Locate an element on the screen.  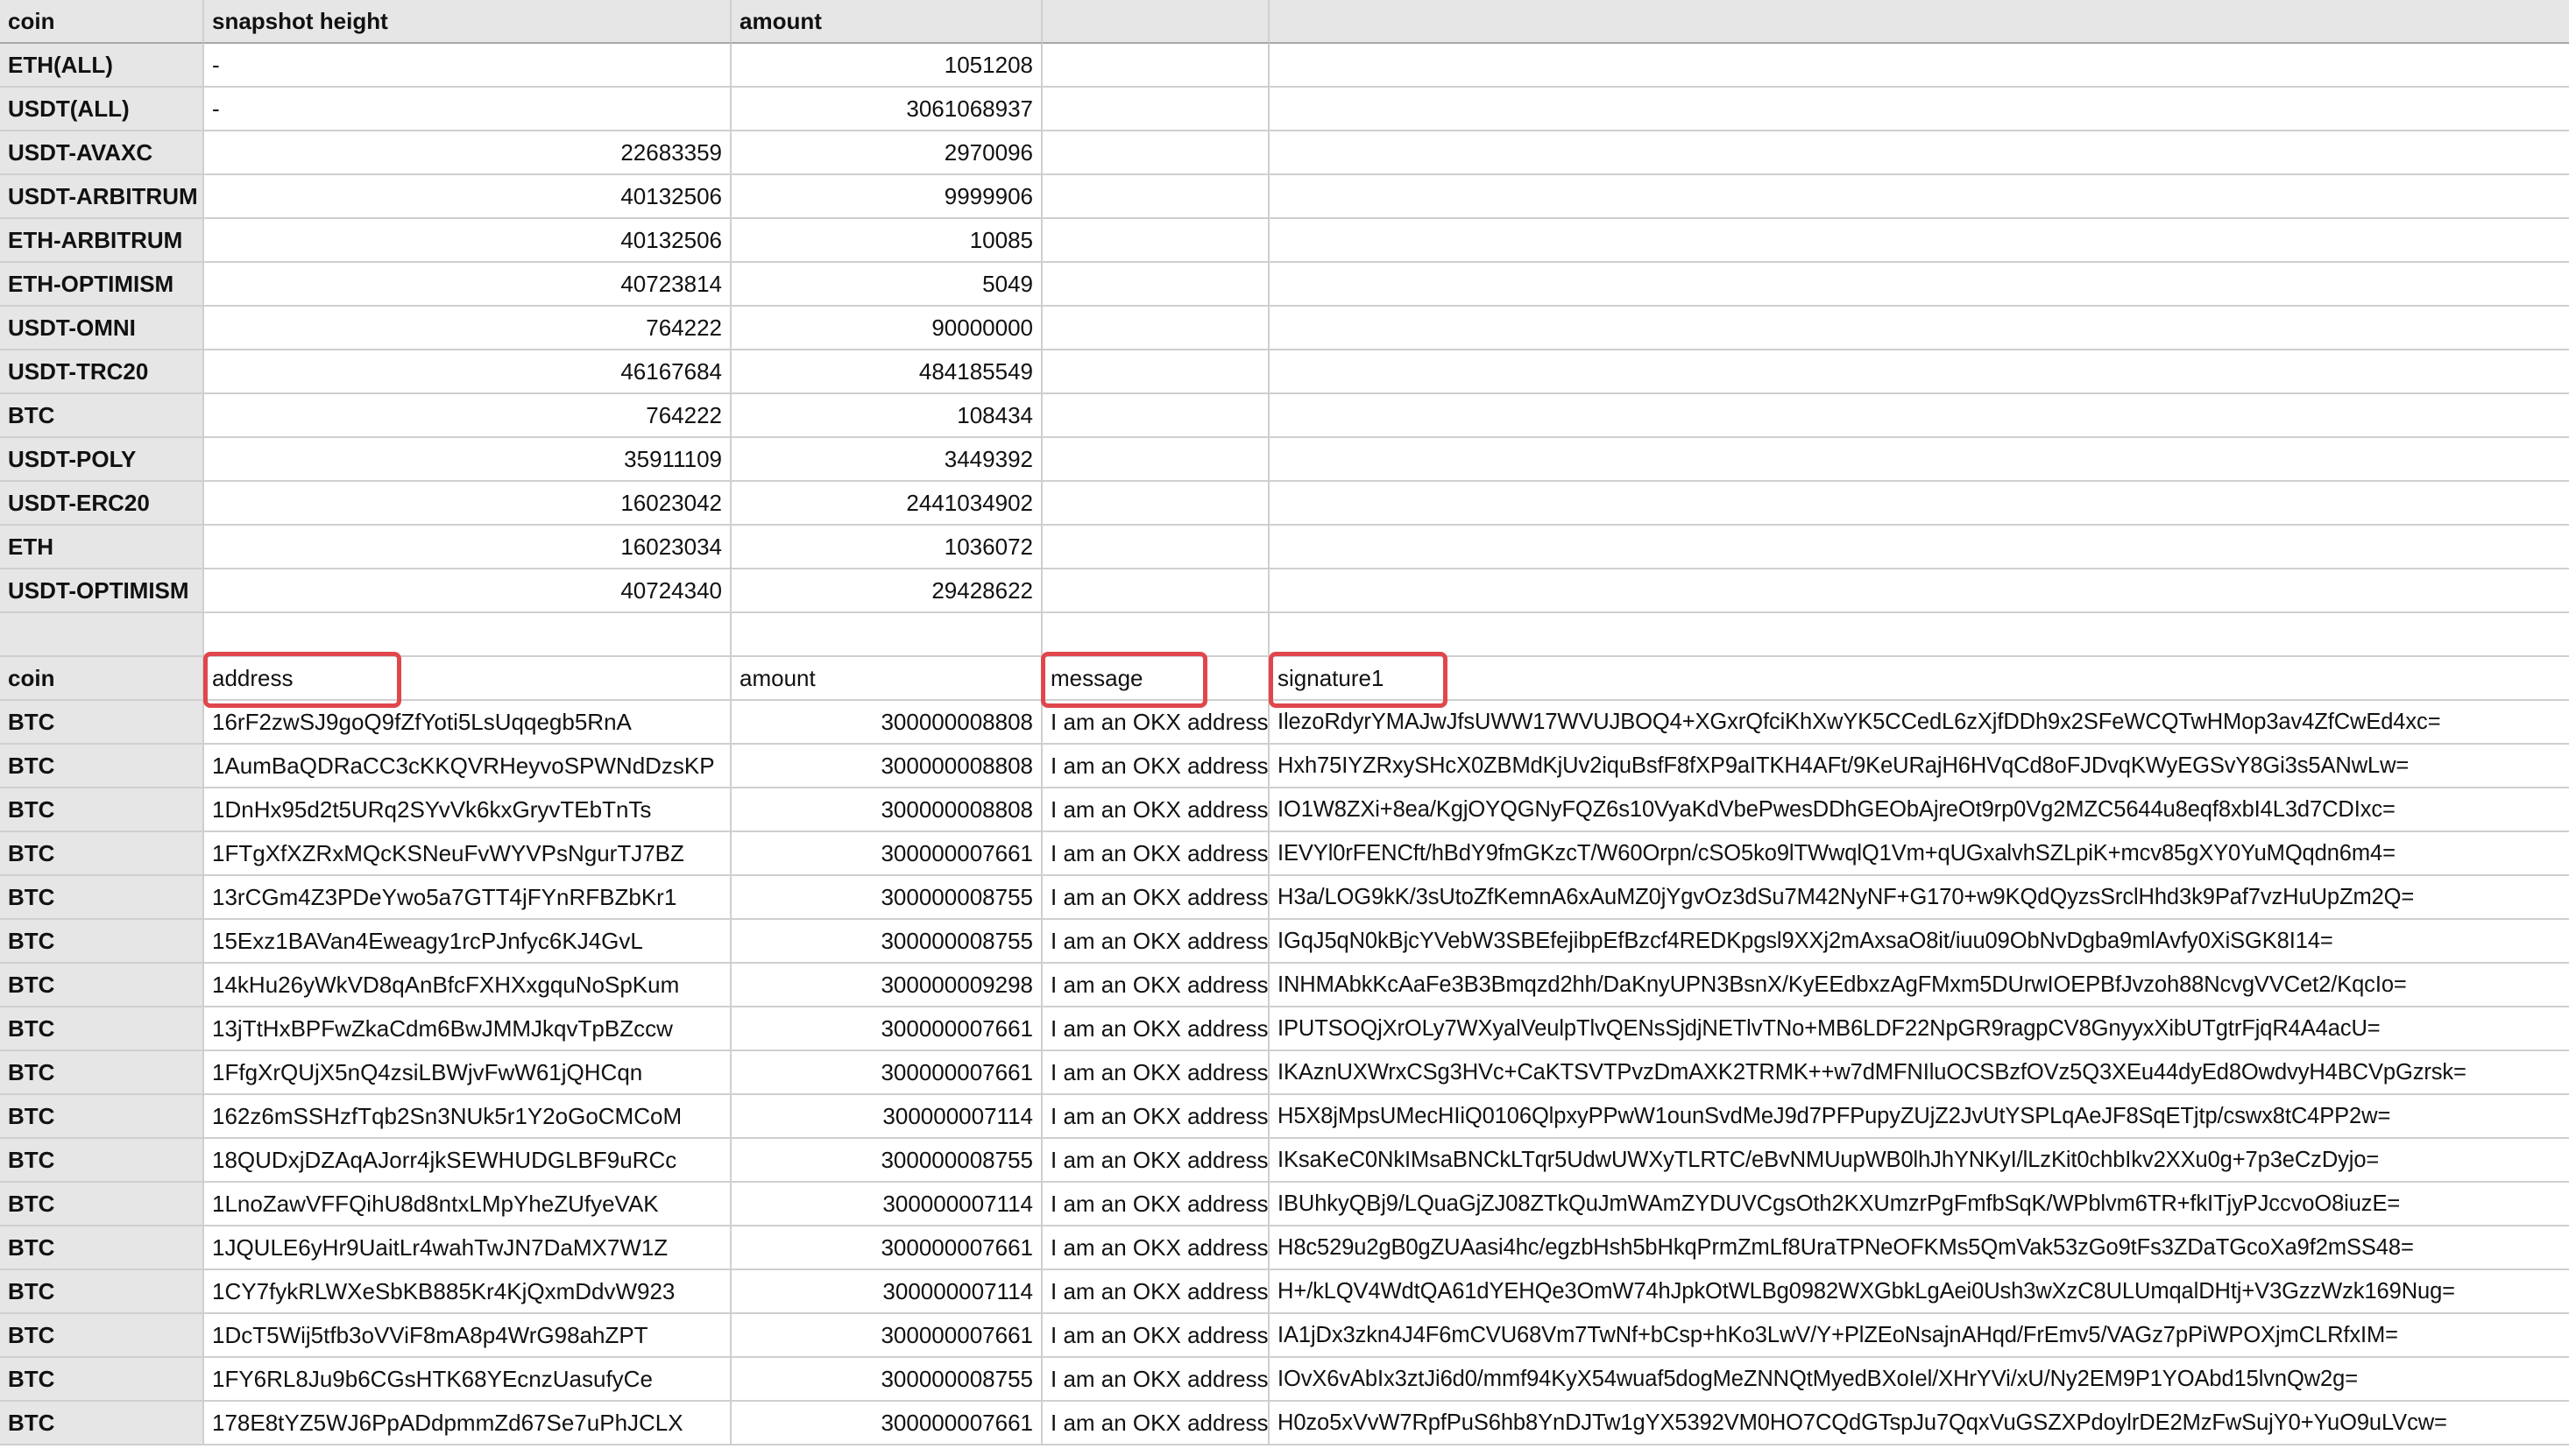
address-cell: 1DcT5Wij5tfb3oVViF8mA8p4WrG98ahZPT is located at coordinates (468, 1336).